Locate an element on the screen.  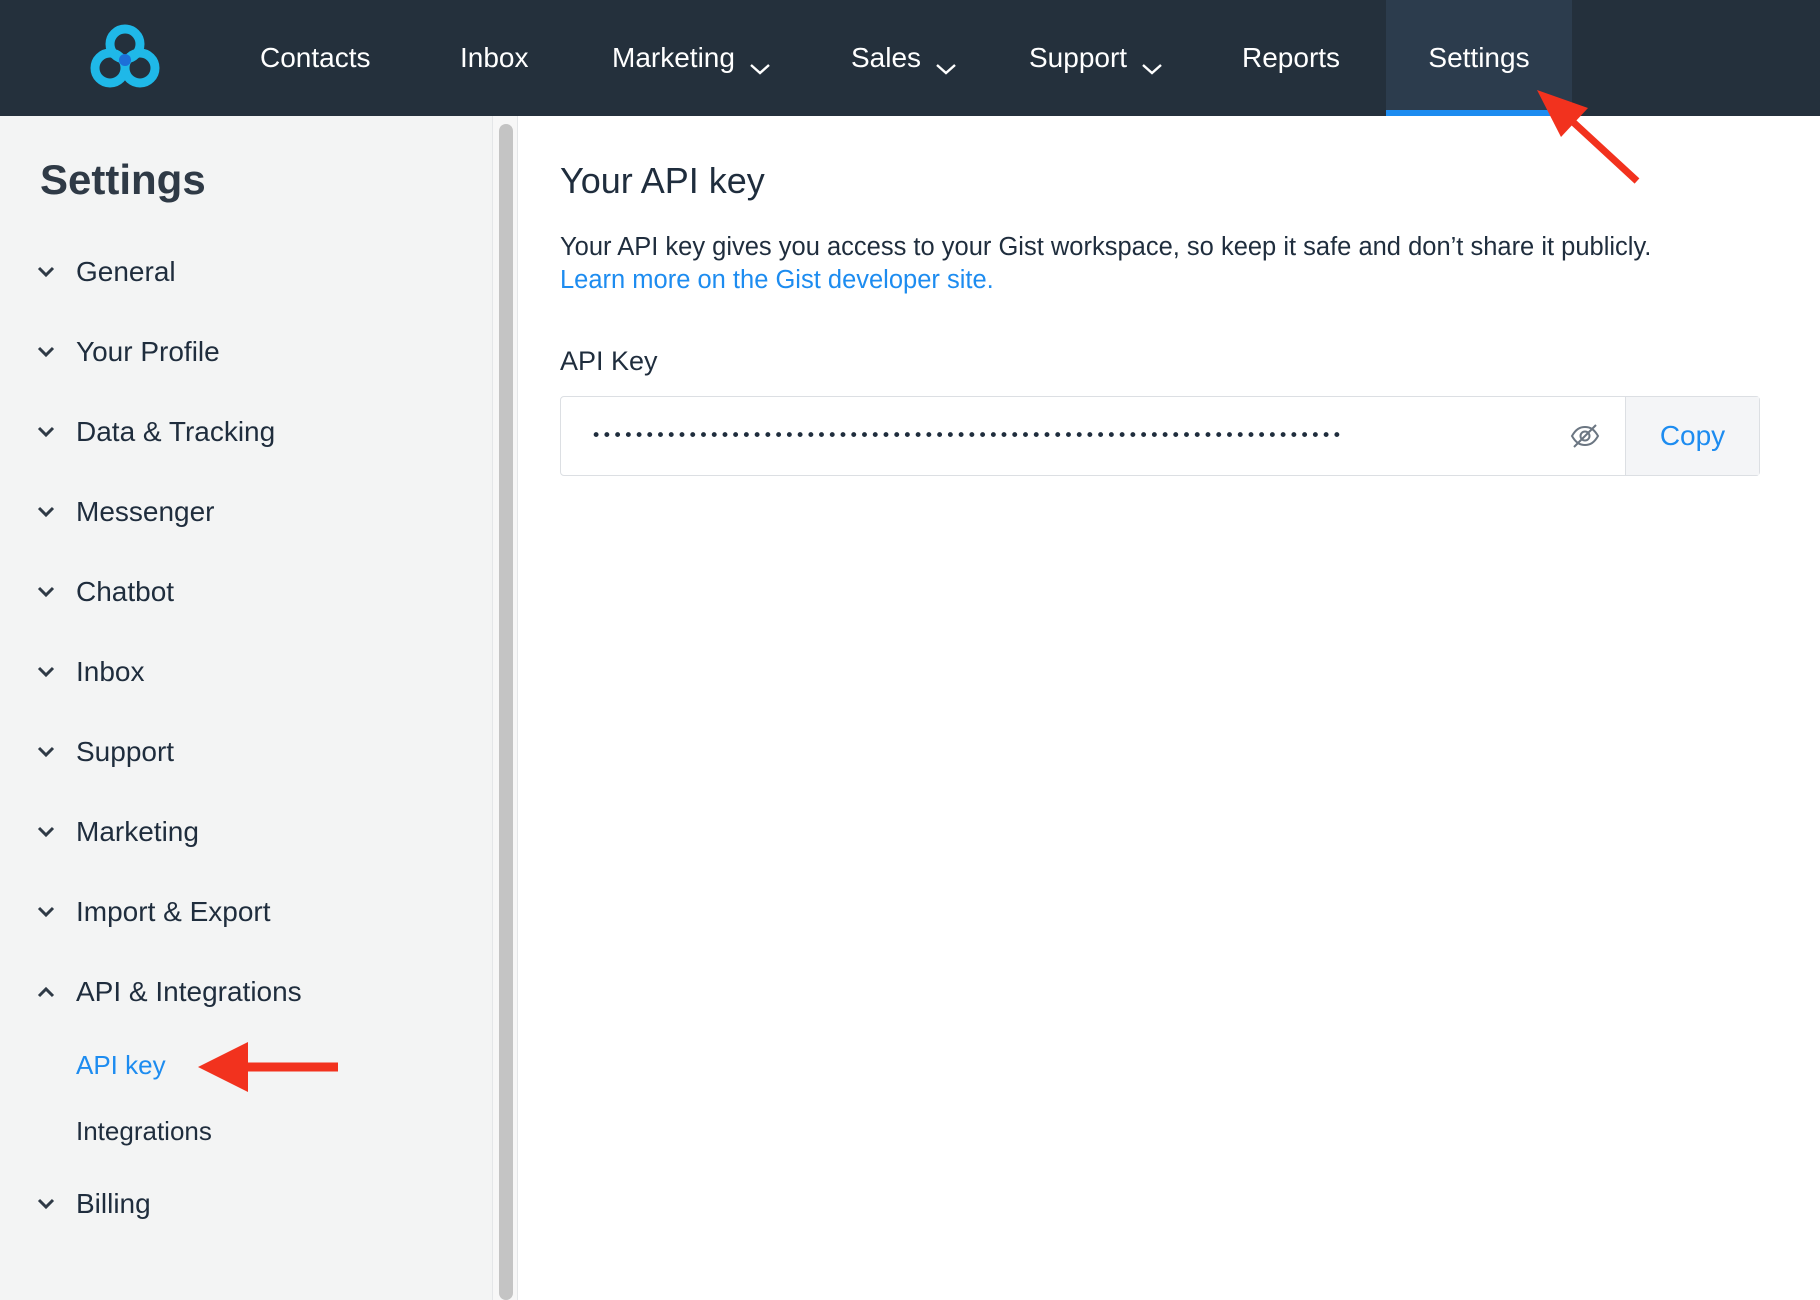
sidebar-item-label: Messenger is located at coordinates (145, 511).